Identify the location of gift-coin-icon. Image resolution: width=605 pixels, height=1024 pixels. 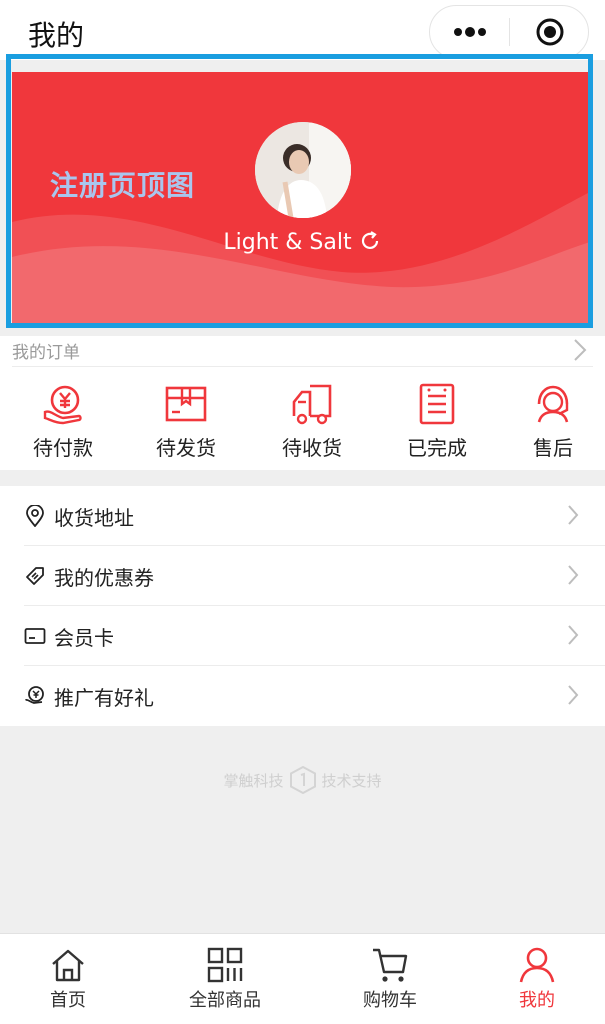
(34, 695).